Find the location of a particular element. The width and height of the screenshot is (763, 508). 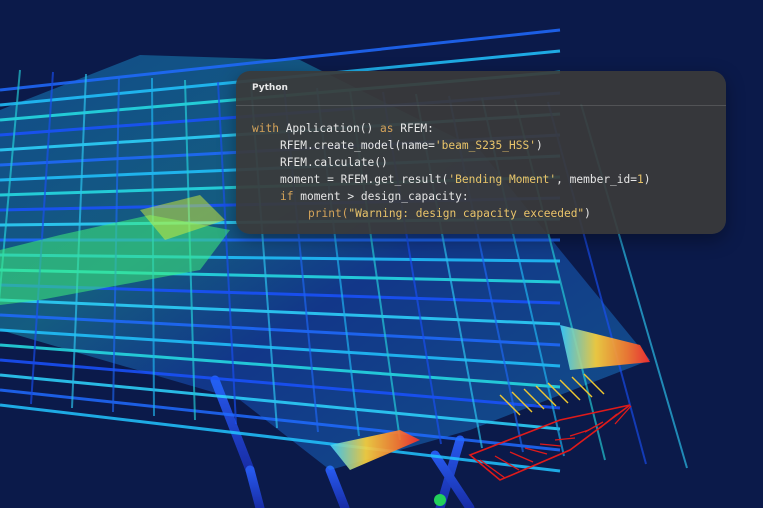

code-token: as is located at coordinates (387, 128).